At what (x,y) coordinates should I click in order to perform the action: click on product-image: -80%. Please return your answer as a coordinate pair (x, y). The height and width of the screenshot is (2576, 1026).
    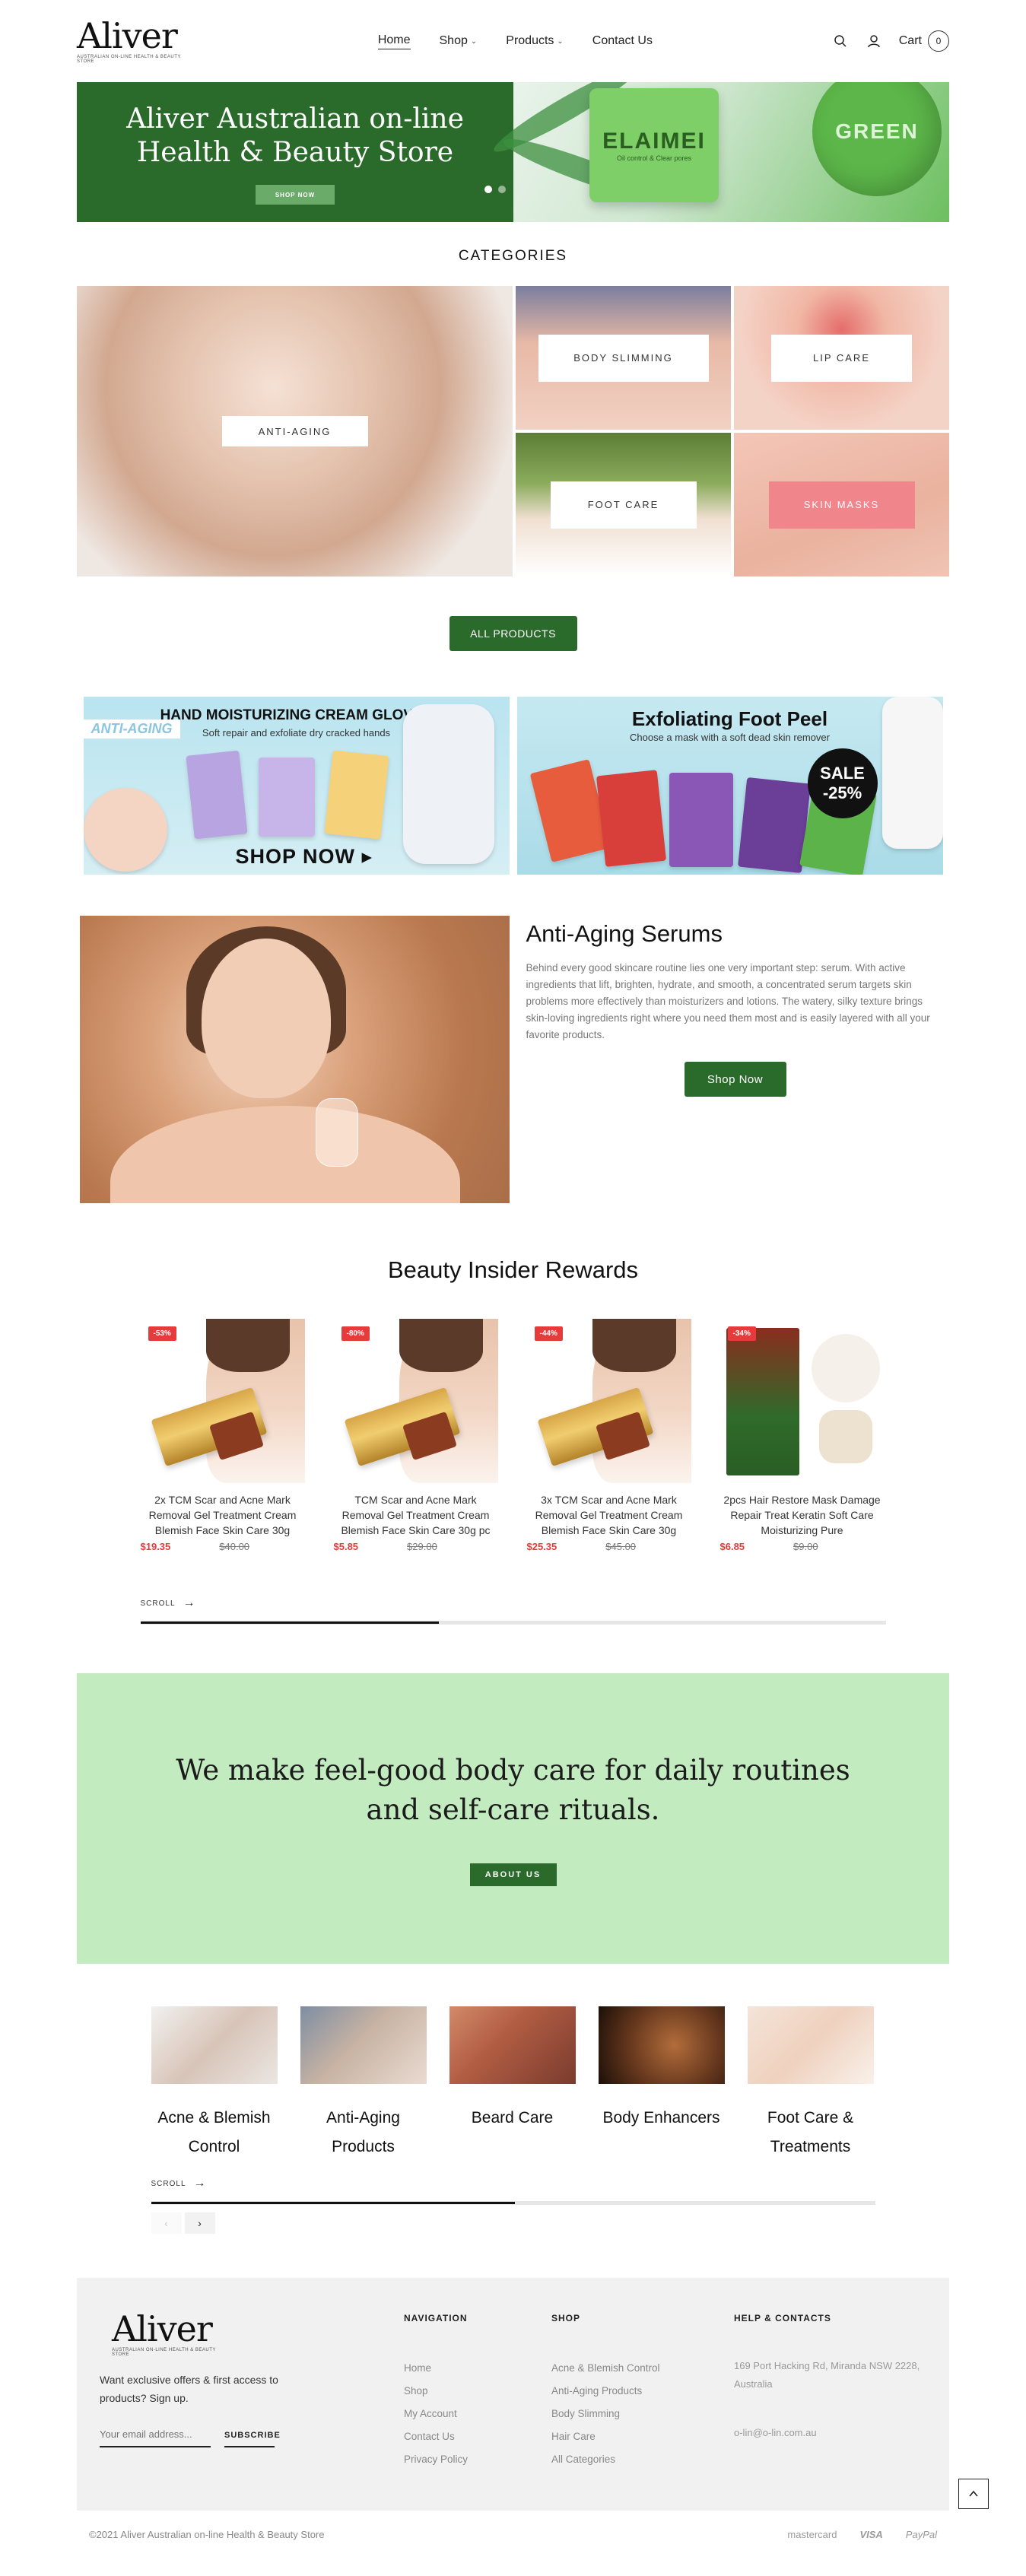
    Looking at the image, I should click on (415, 1401).